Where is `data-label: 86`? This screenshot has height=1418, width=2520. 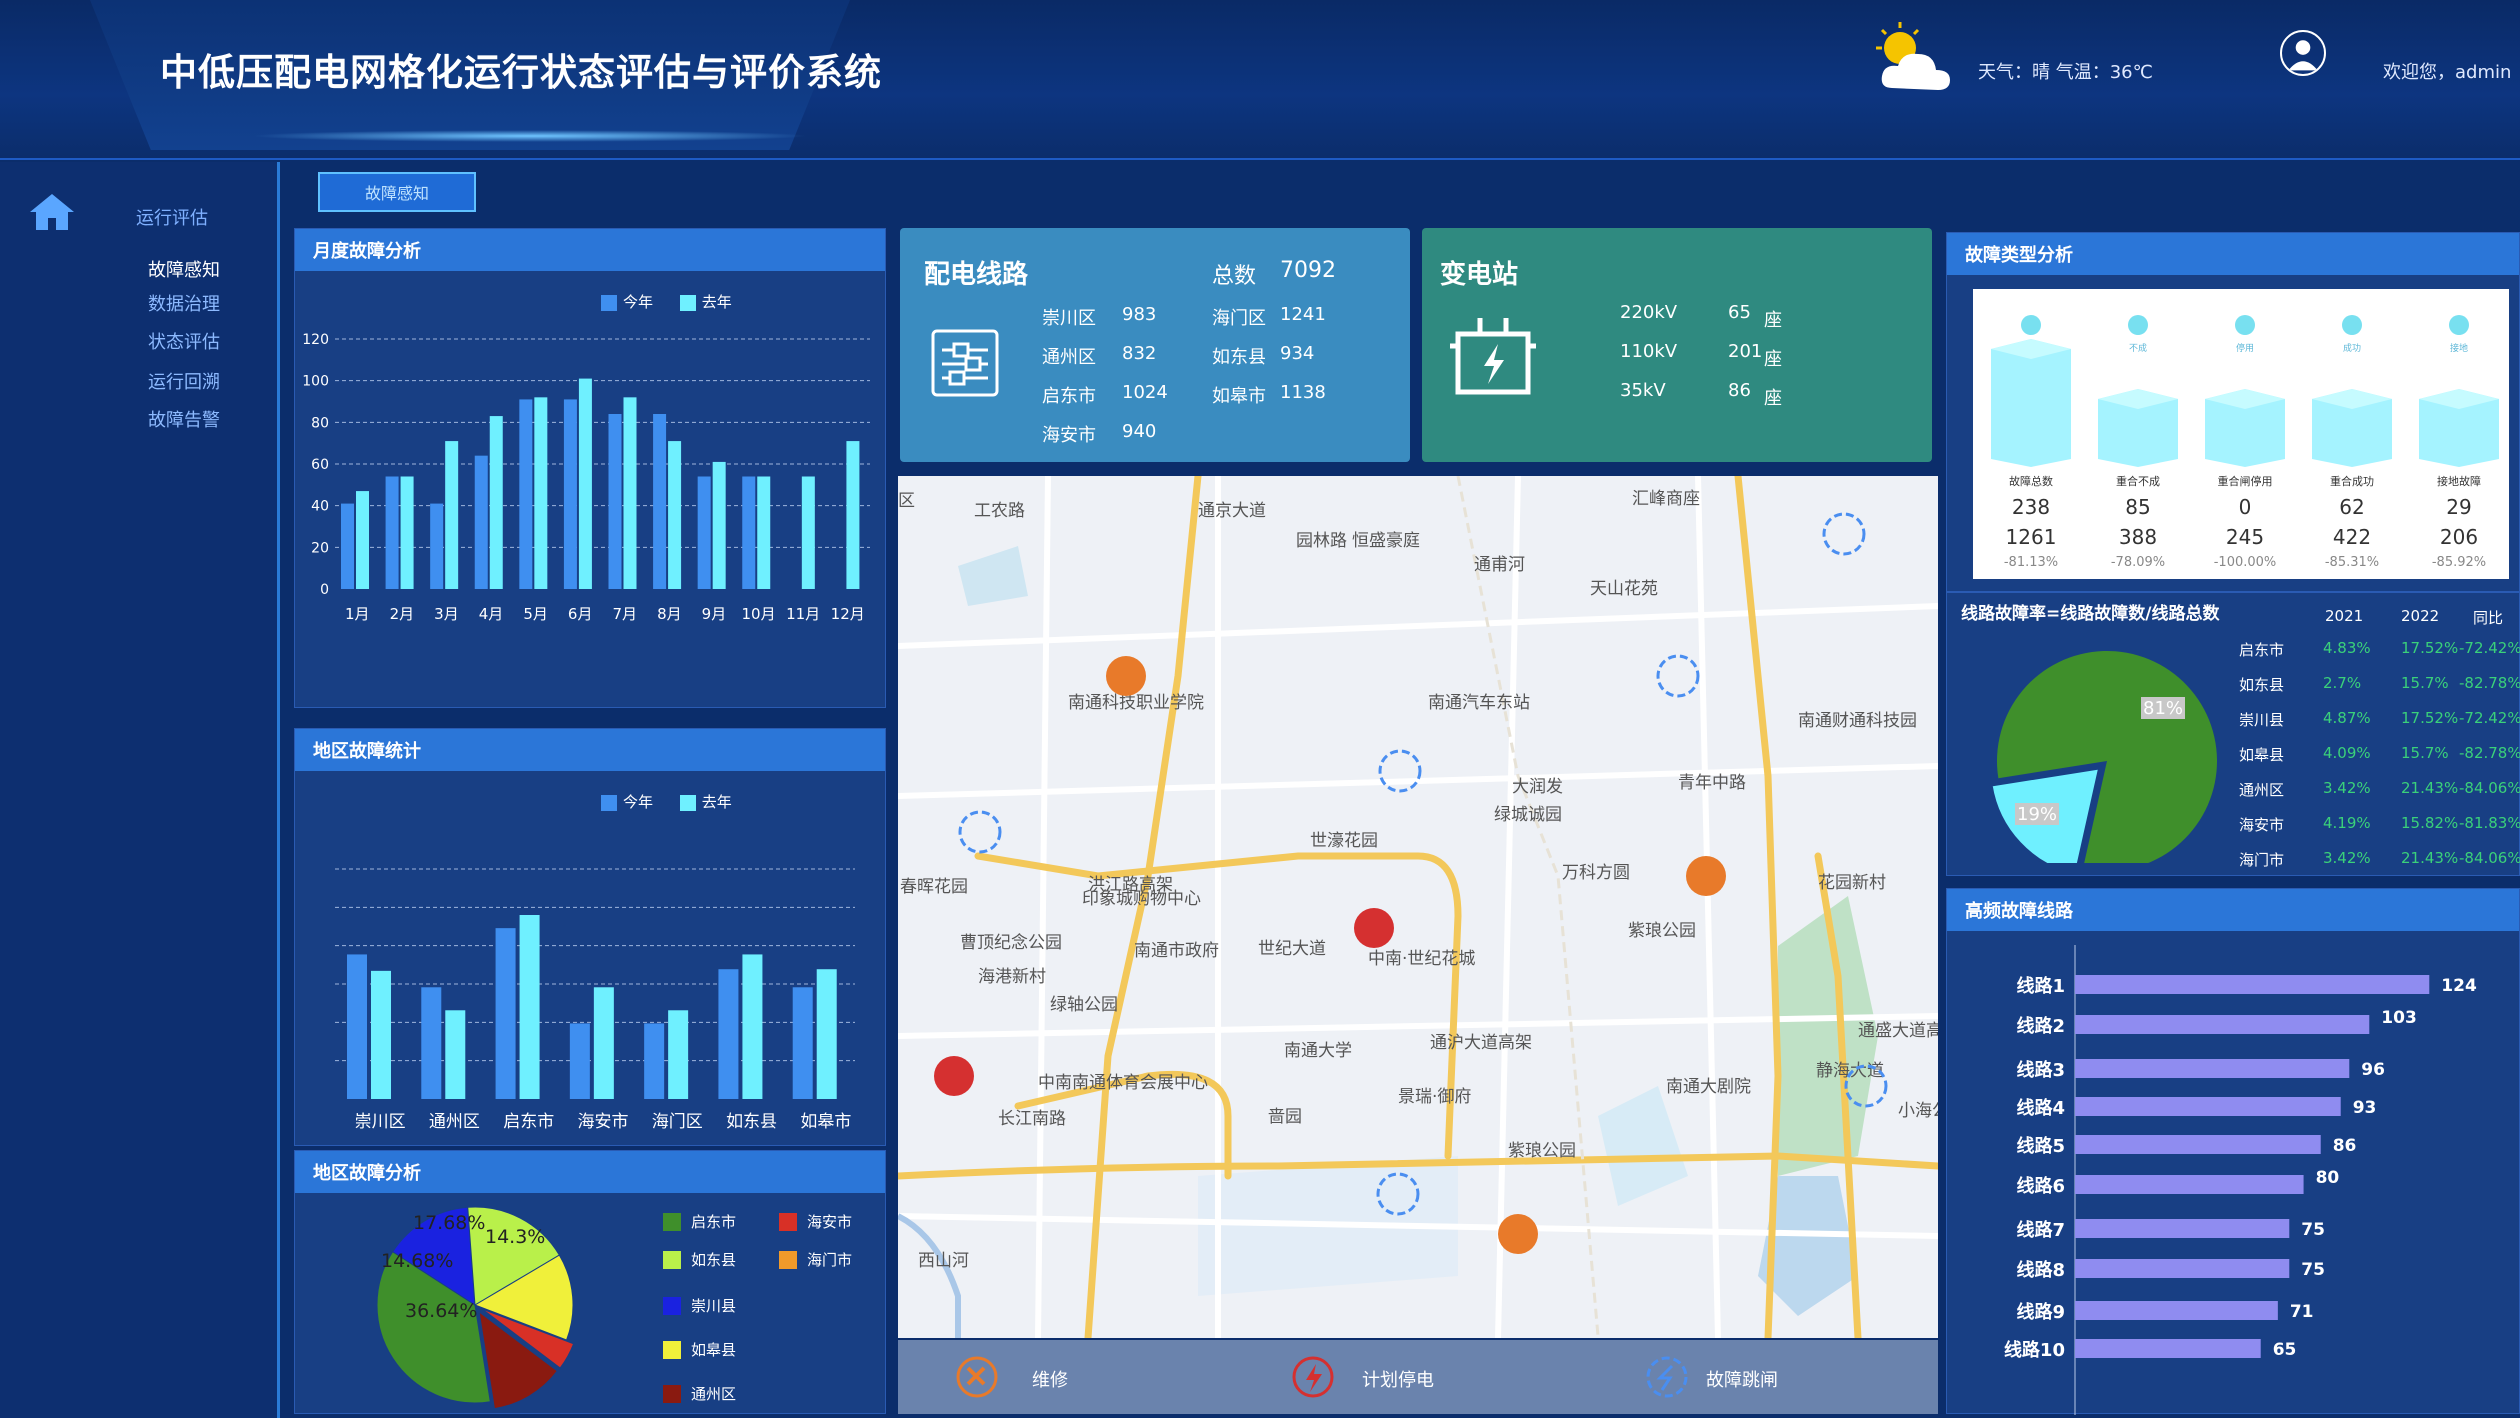
data-label: 86 is located at coordinates (2345, 1146).